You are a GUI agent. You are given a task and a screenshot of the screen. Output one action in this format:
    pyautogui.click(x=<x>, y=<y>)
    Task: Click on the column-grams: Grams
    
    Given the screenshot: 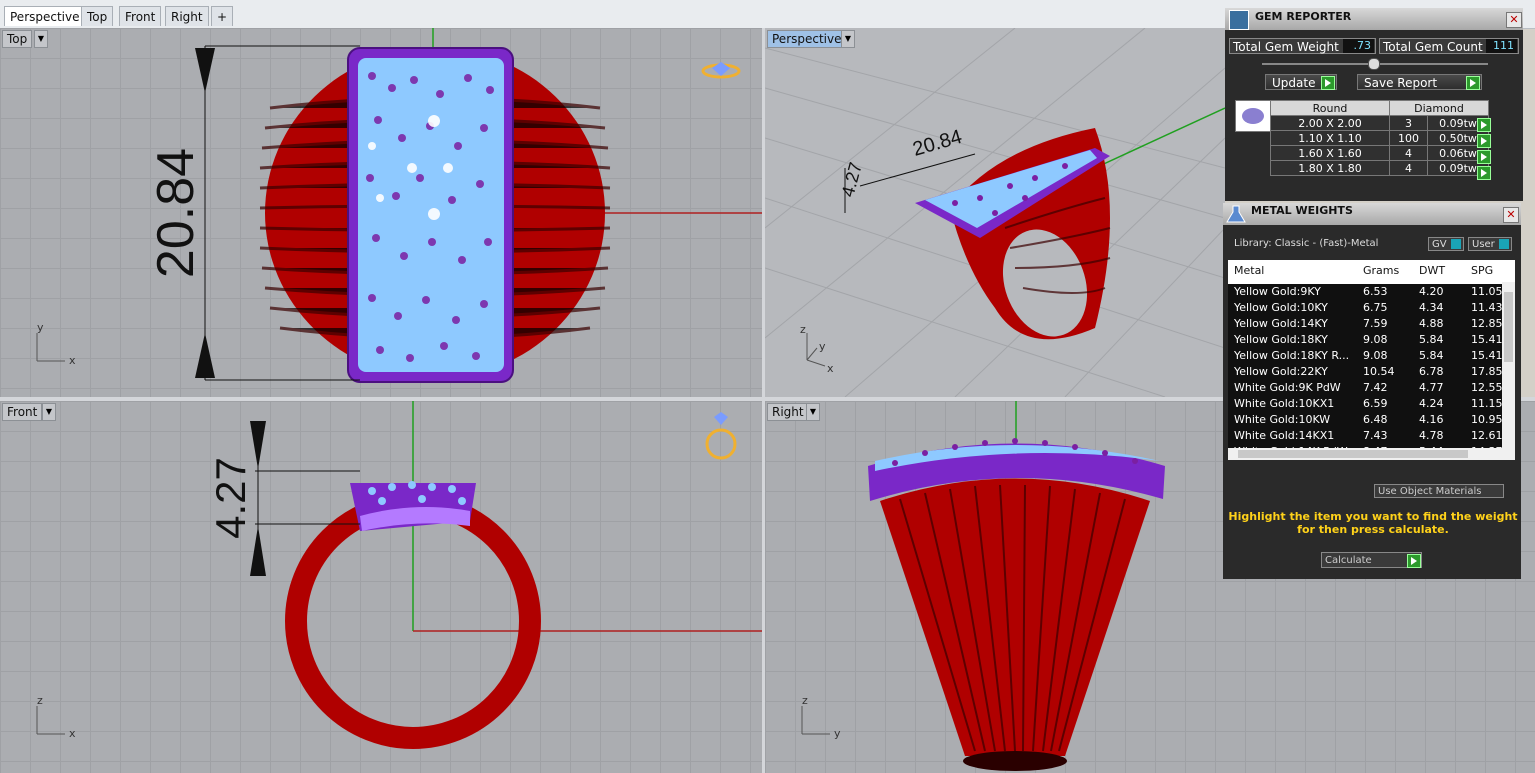 What is the action you would take?
    pyautogui.click(x=1381, y=271)
    